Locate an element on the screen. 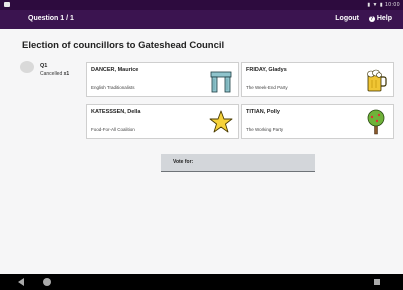  candidate-card-katesssen: KATESSSEN, Della Food-For-All Coalition is located at coordinates (162, 121).